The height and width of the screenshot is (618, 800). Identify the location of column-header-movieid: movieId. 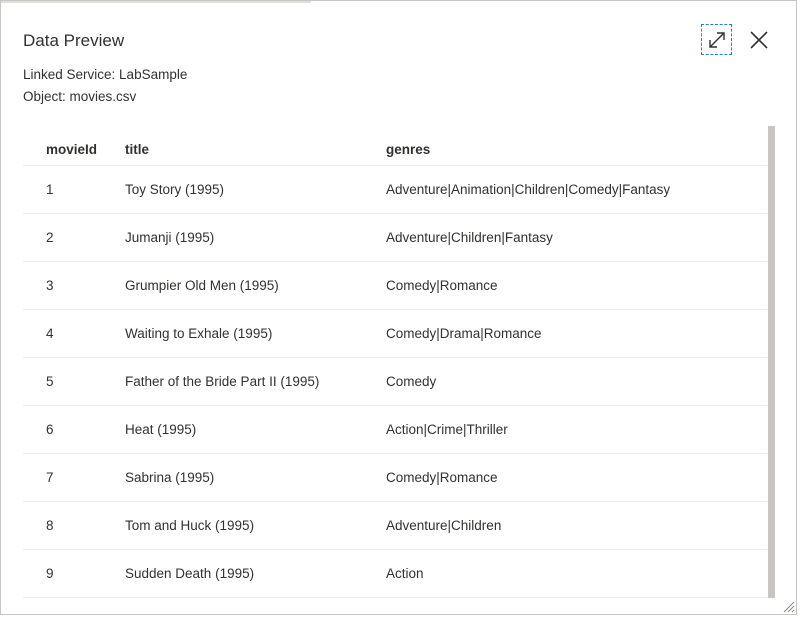
(71, 145).